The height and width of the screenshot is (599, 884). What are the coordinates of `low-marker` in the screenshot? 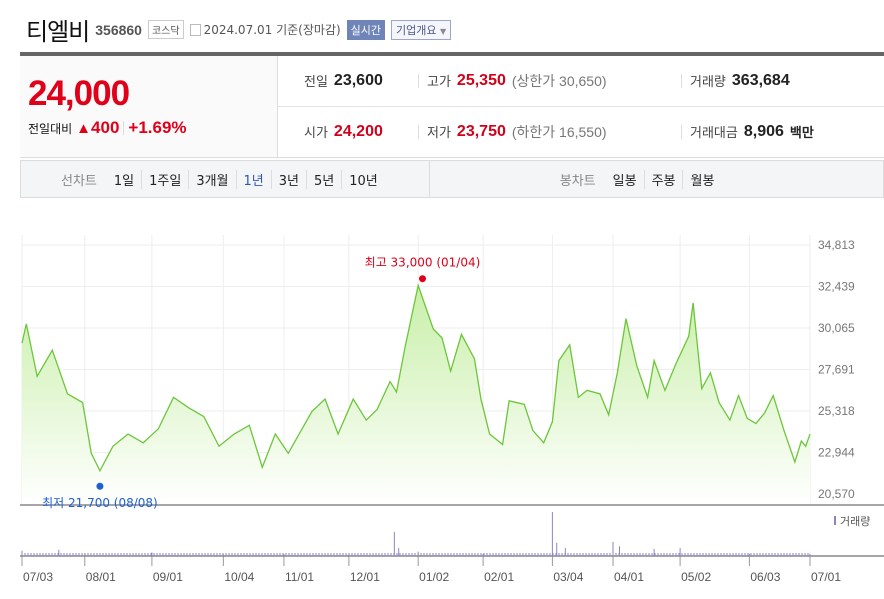 It's located at (100, 486).